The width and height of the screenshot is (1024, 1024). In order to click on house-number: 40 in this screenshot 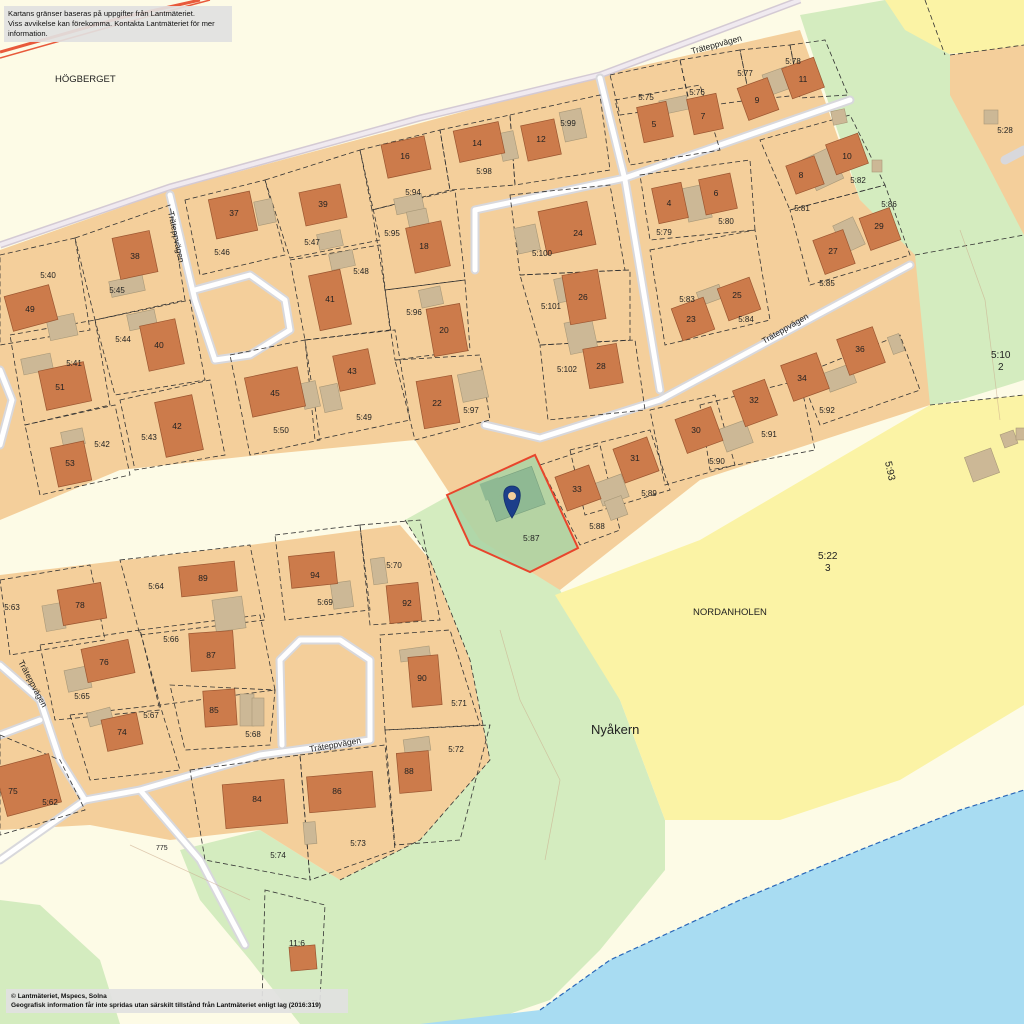, I will do `click(159, 345)`.